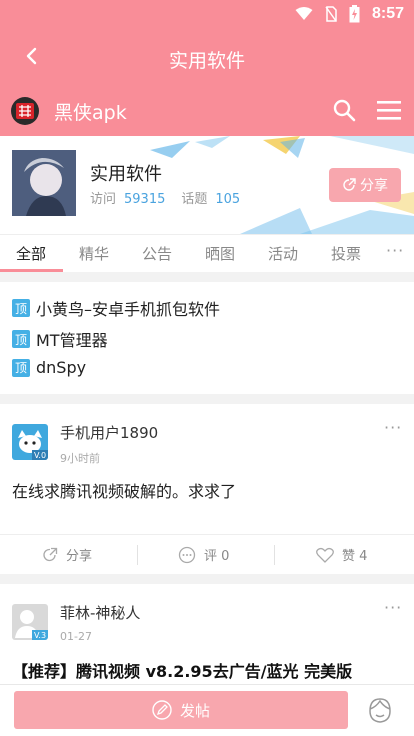 The image size is (414, 736). Describe the element at coordinates (128, 309) in the screenshot. I see `pinned-title: 小黄鸟–安卓手机抓包软件` at that location.